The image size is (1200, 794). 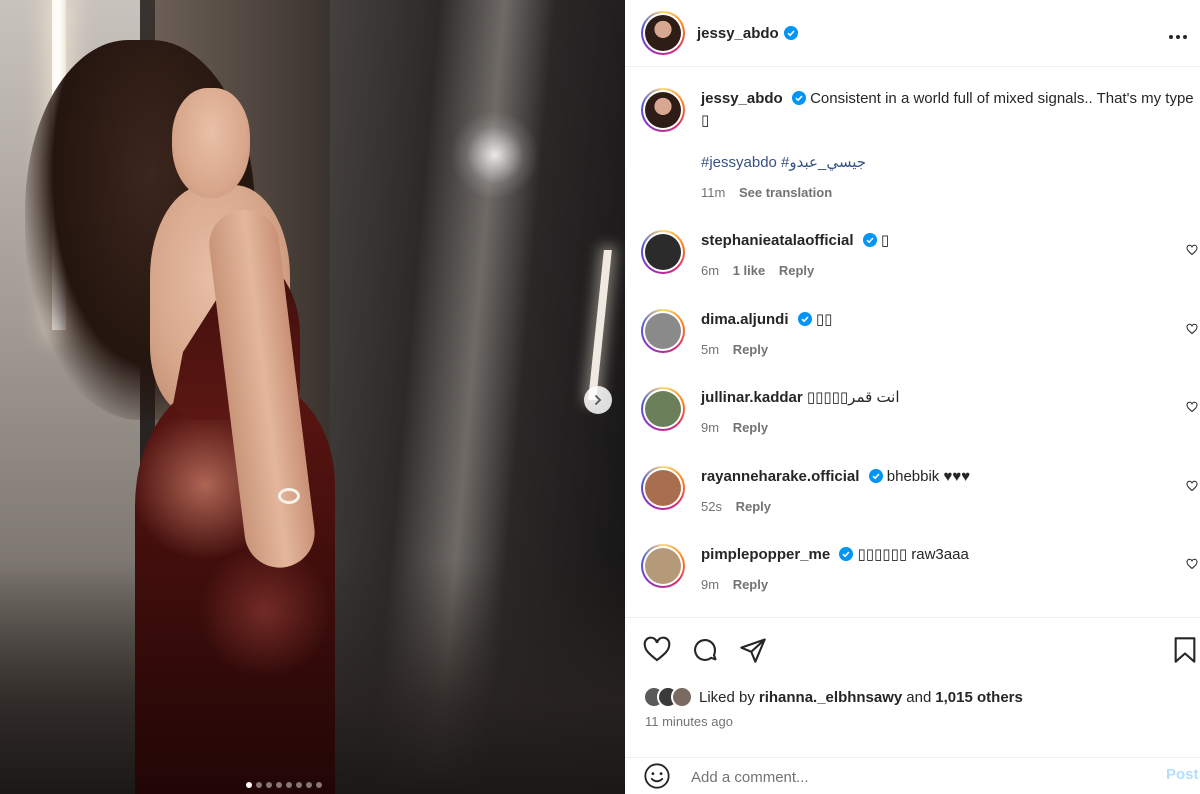 What do you see at coordinates (289, 496) in the screenshot?
I see `photo-bracelet` at bounding box center [289, 496].